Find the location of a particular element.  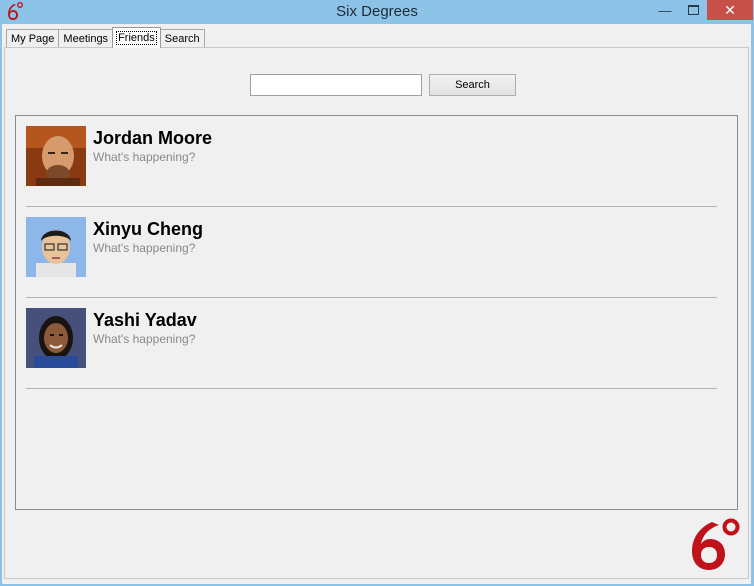

tab-label: Friends is located at coordinates (136, 38).